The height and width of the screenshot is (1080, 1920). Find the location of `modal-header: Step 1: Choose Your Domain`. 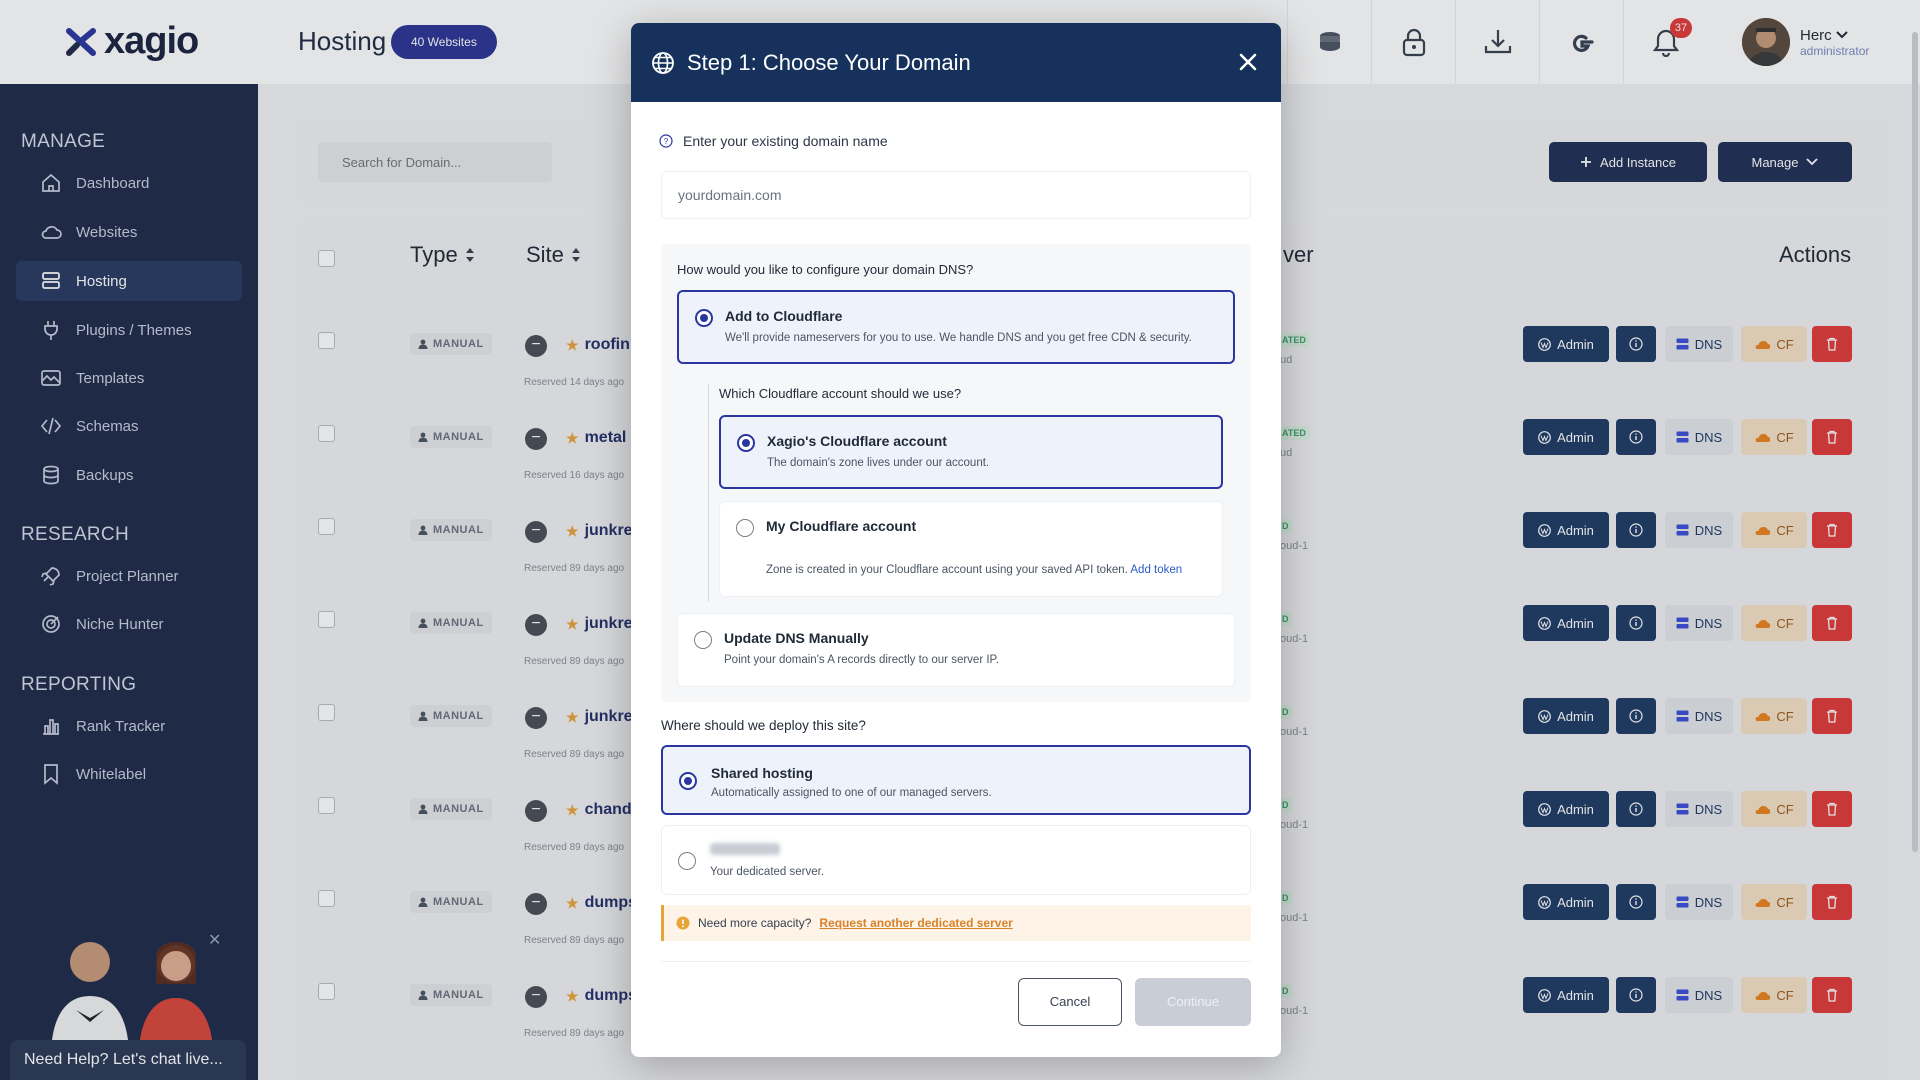

modal-header: Step 1: Choose Your Domain is located at coordinates (956, 62).